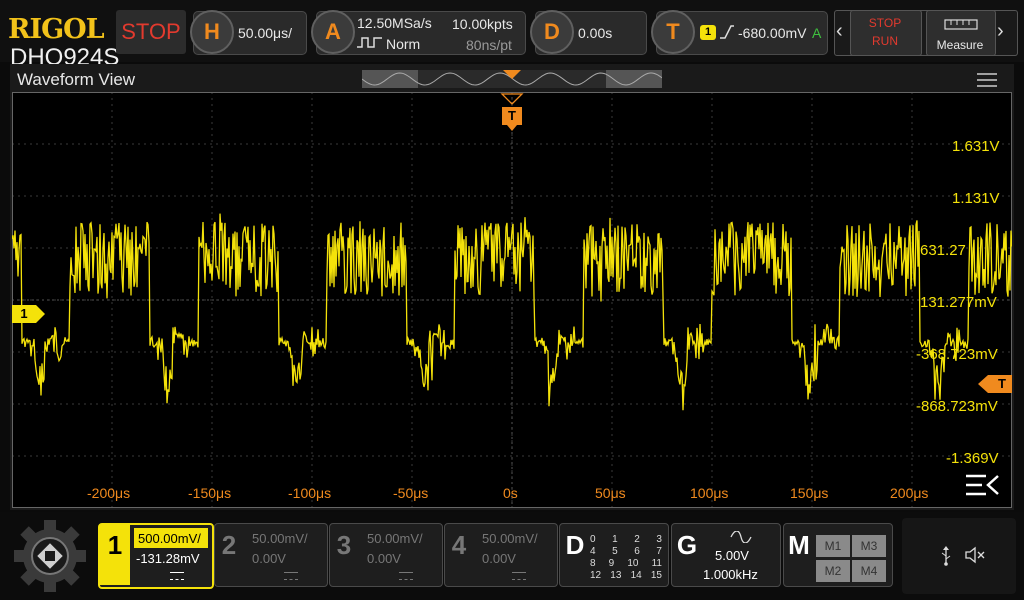  What do you see at coordinates (943, 250) in the screenshot?
I see `voltage-label: 631.27` at bounding box center [943, 250].